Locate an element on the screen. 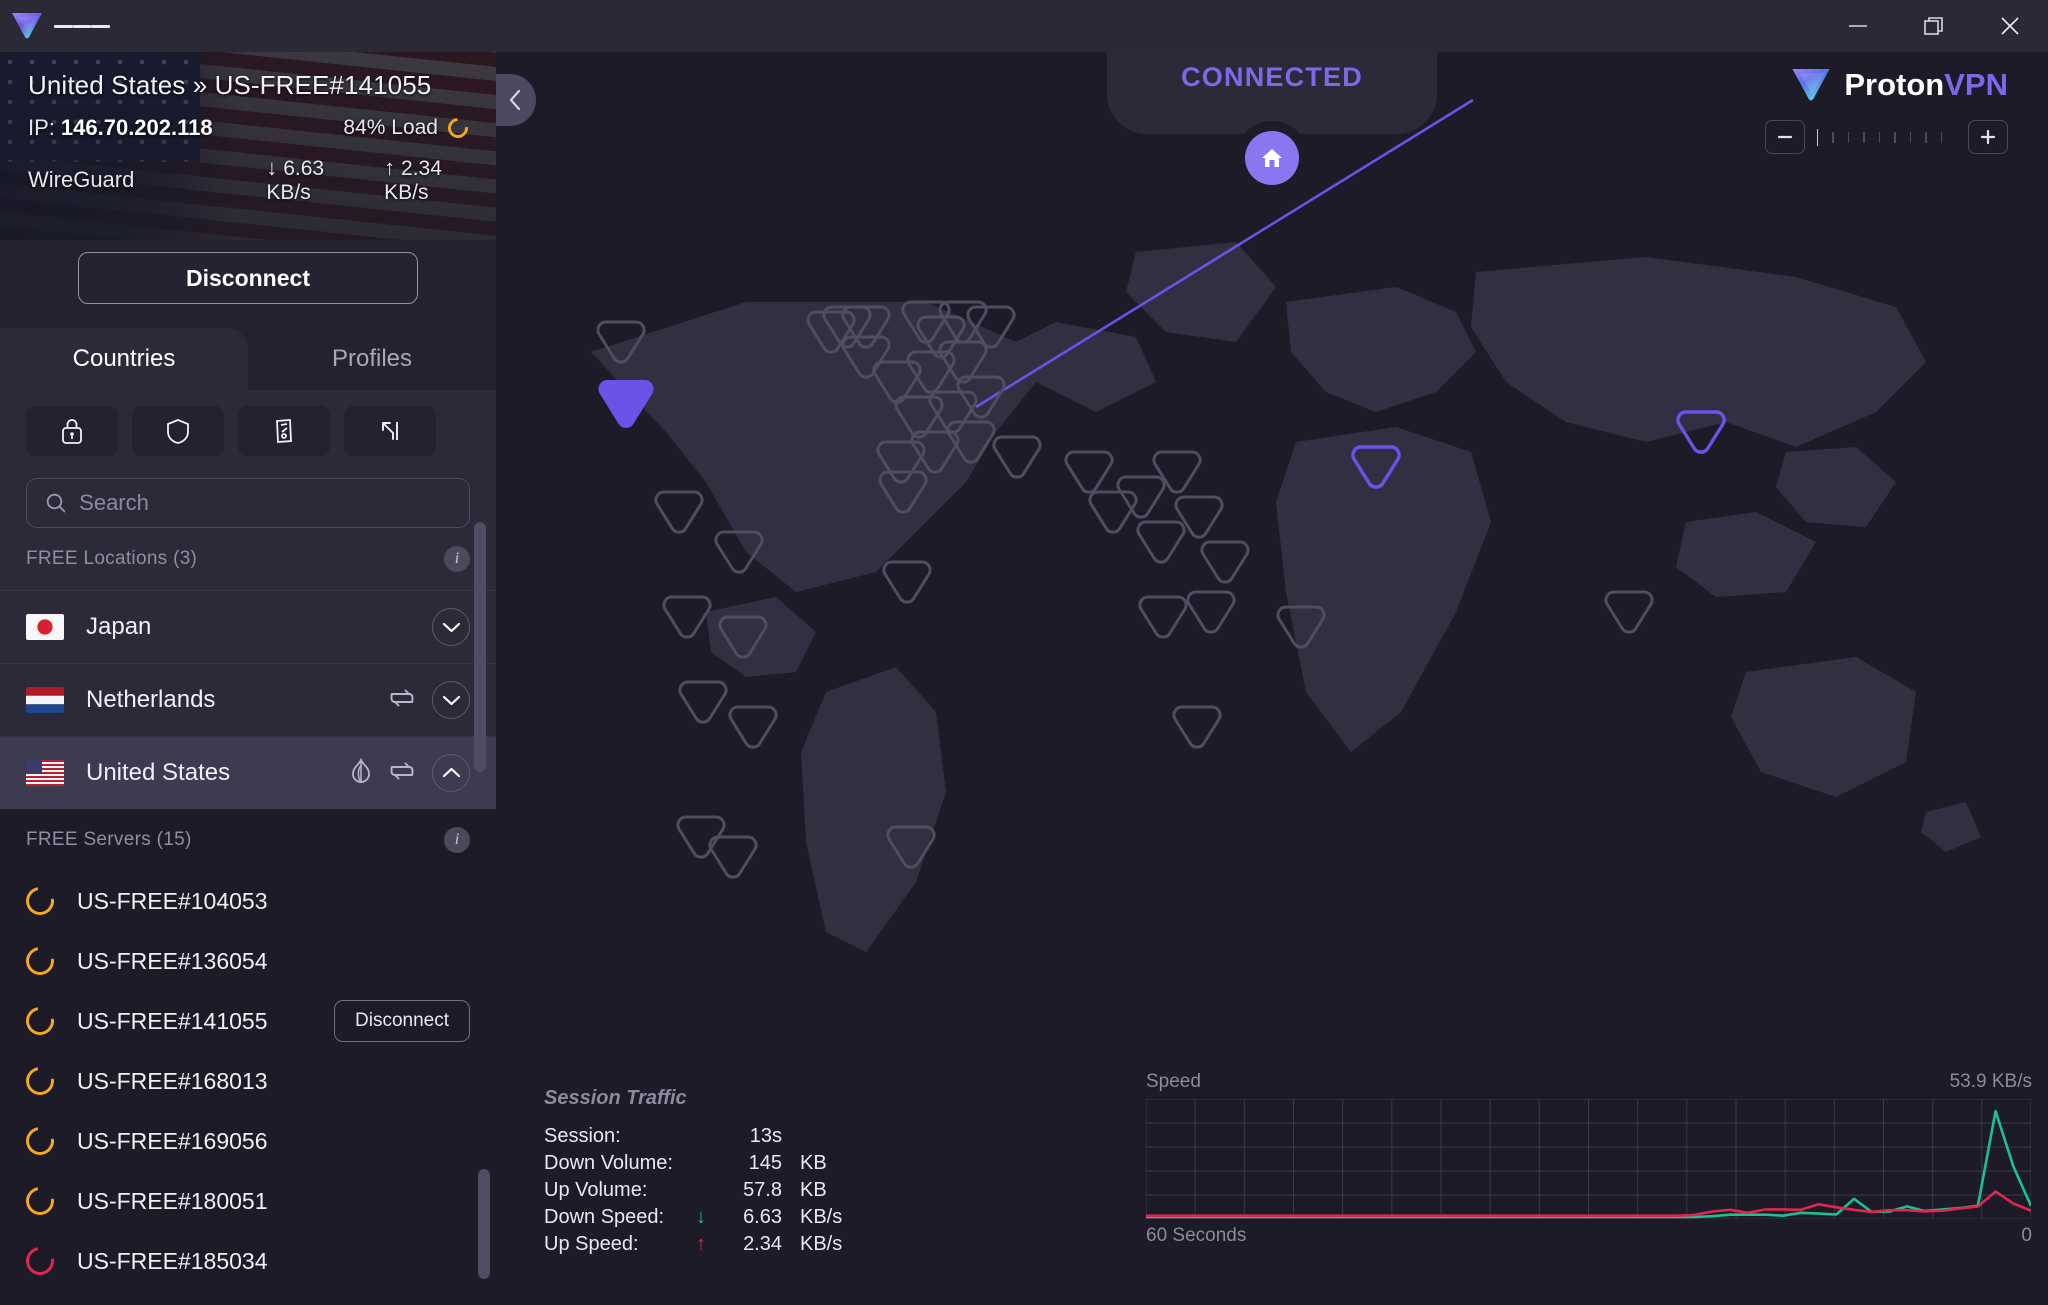 The height and width of the screenshot is (1305, 2048). minimize-button is located at coordinates (1858, 26).